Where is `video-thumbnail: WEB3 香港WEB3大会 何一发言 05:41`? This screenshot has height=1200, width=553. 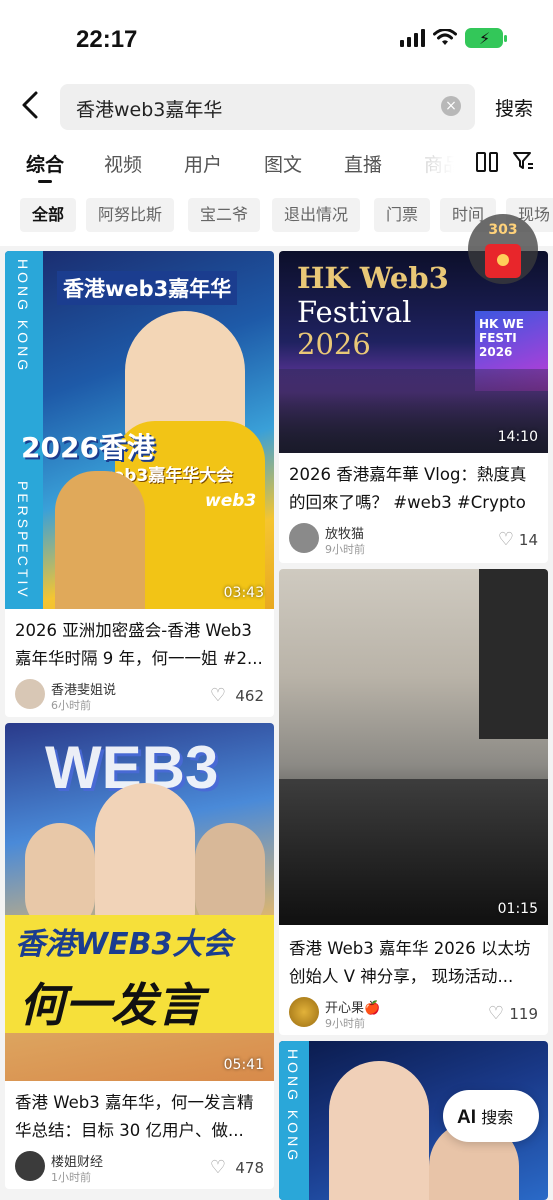
video-thumbnail: WEB3 香港WEB3大会 何一发言 05:41 is located at coordinates (139, 902).